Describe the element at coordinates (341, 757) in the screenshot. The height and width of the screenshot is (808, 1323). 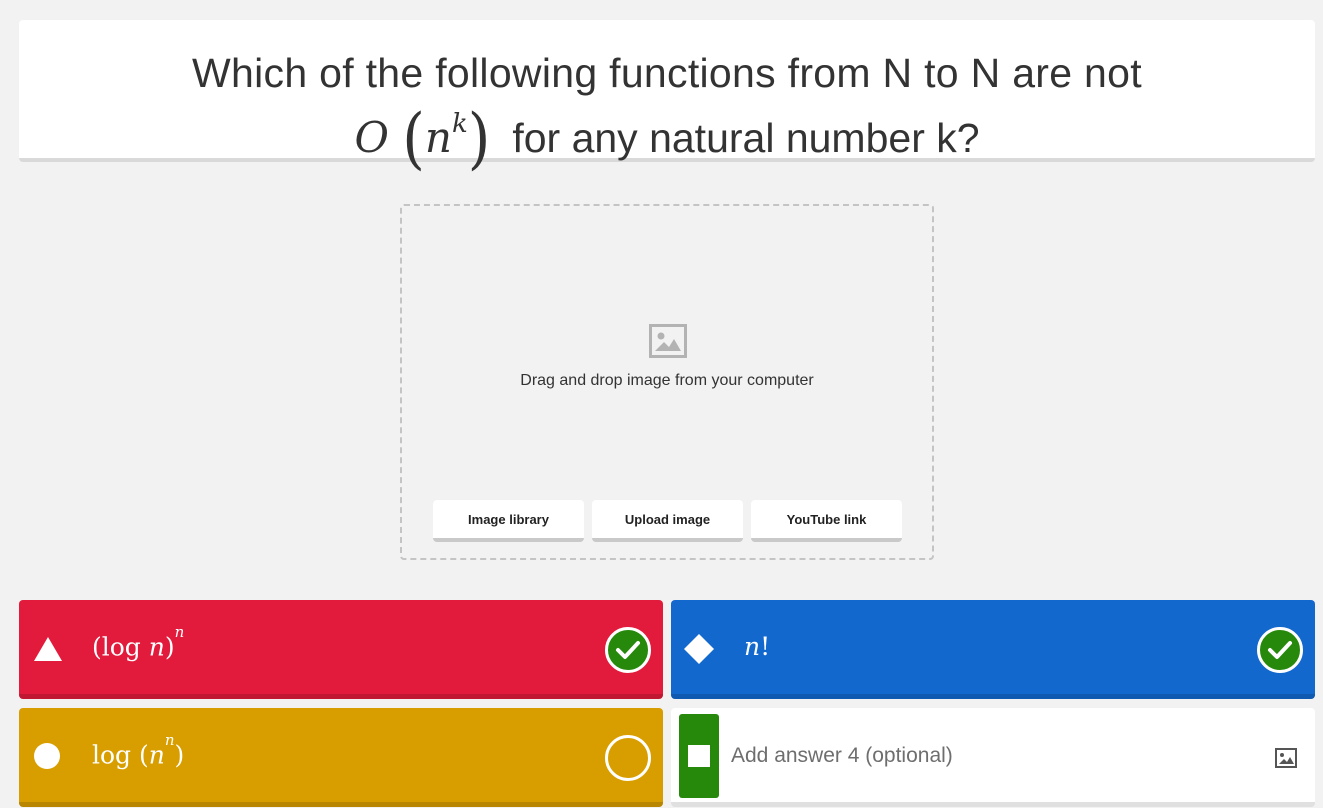
I see `answer-3: log (nn)` at that location.